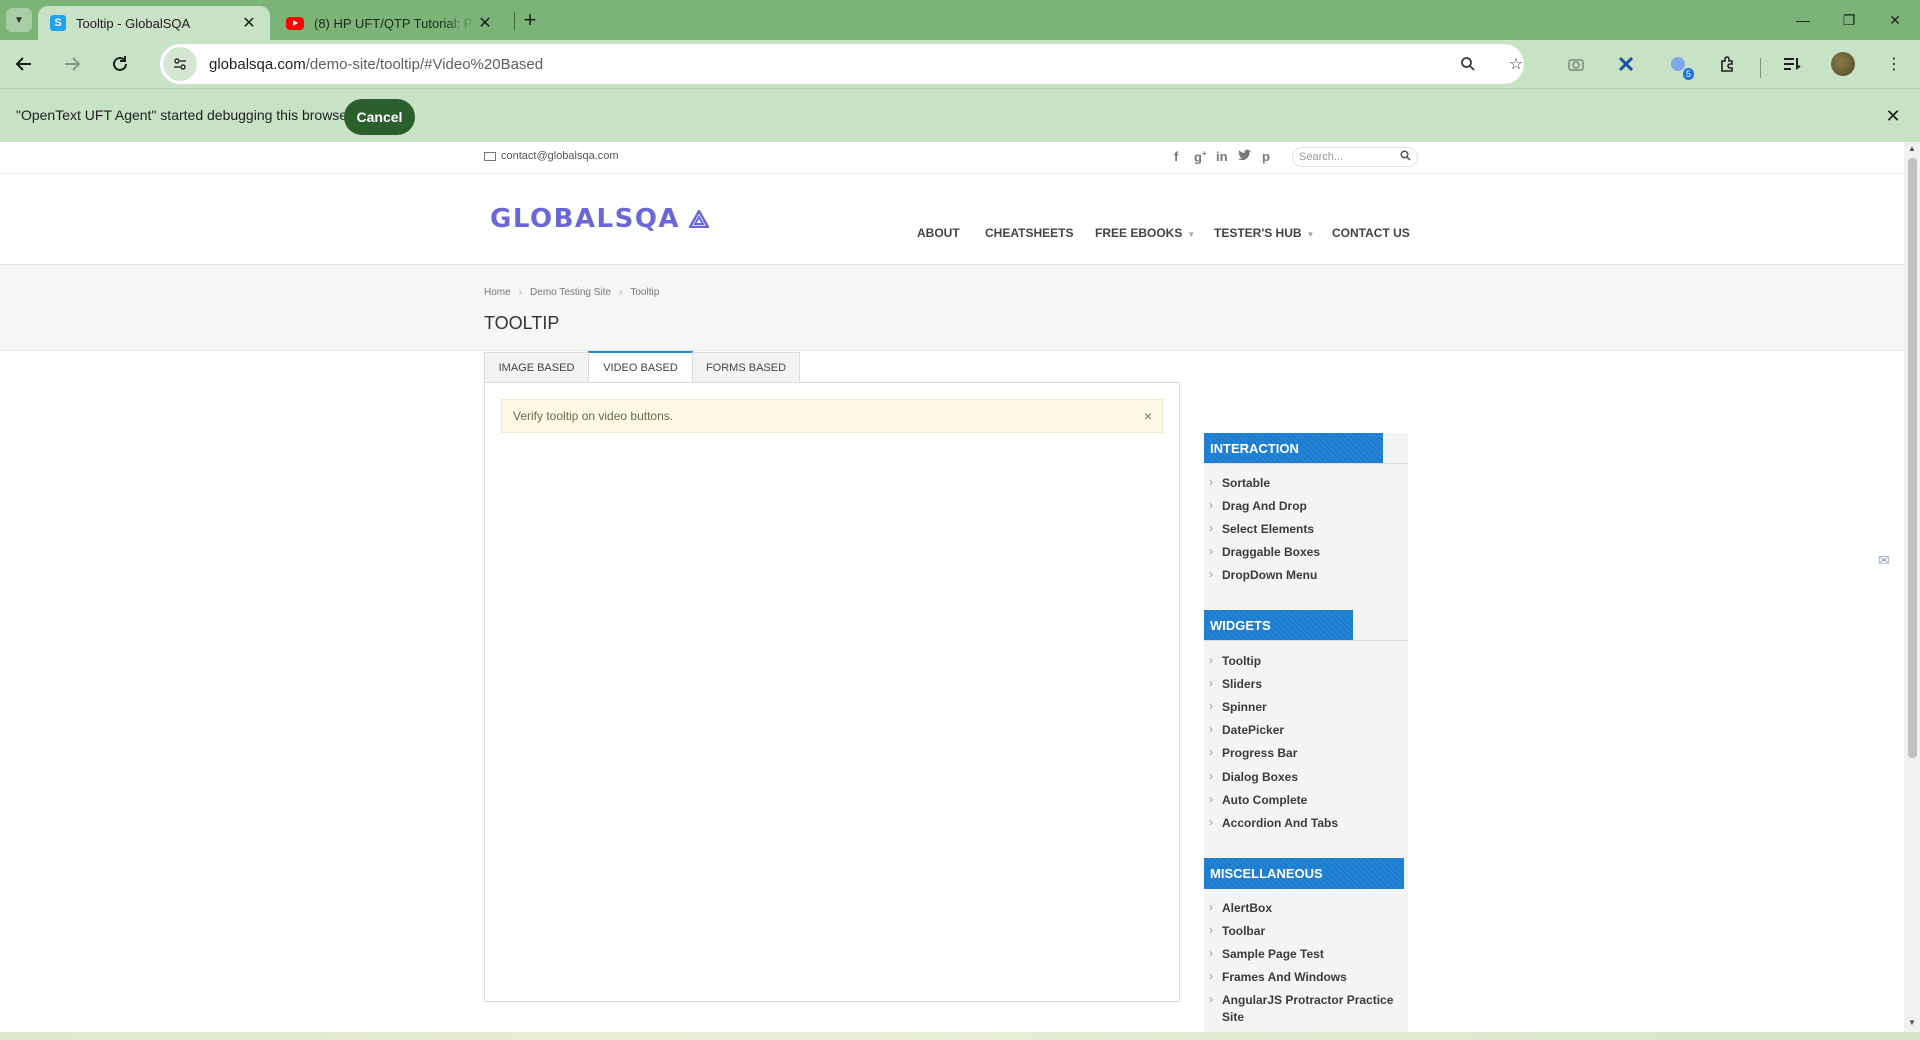 The height and width of the screenshot is (1040, 1920). Describe the element at coordinates (1222, 156) in the screenshot. I see `linkedin-icon: in` at that location.